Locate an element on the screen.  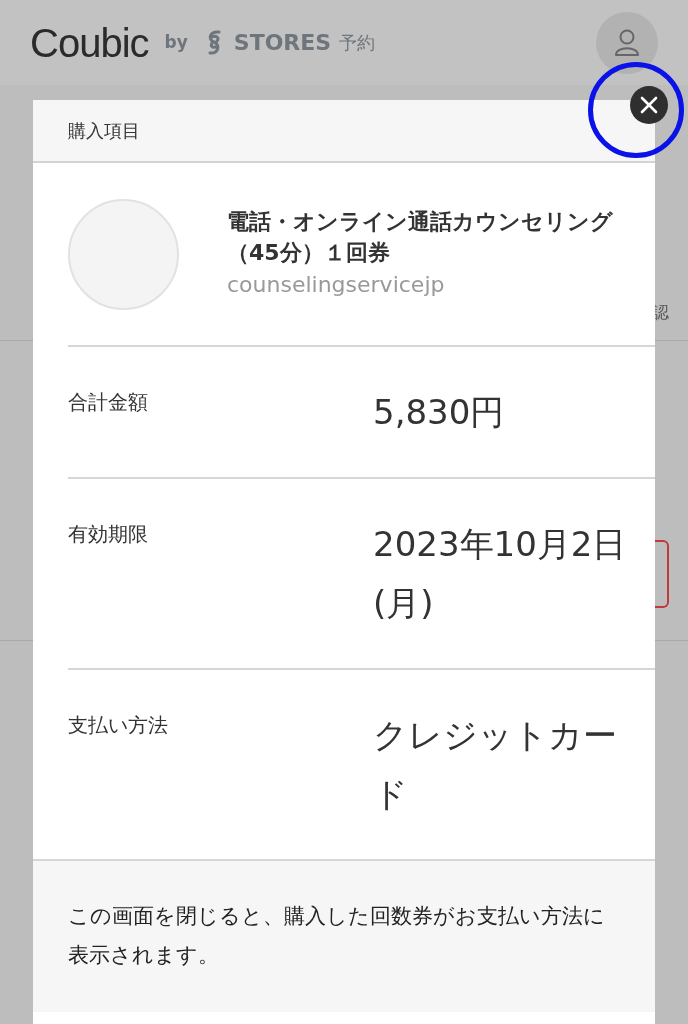
user-icon is located at coordinates (627, 42).